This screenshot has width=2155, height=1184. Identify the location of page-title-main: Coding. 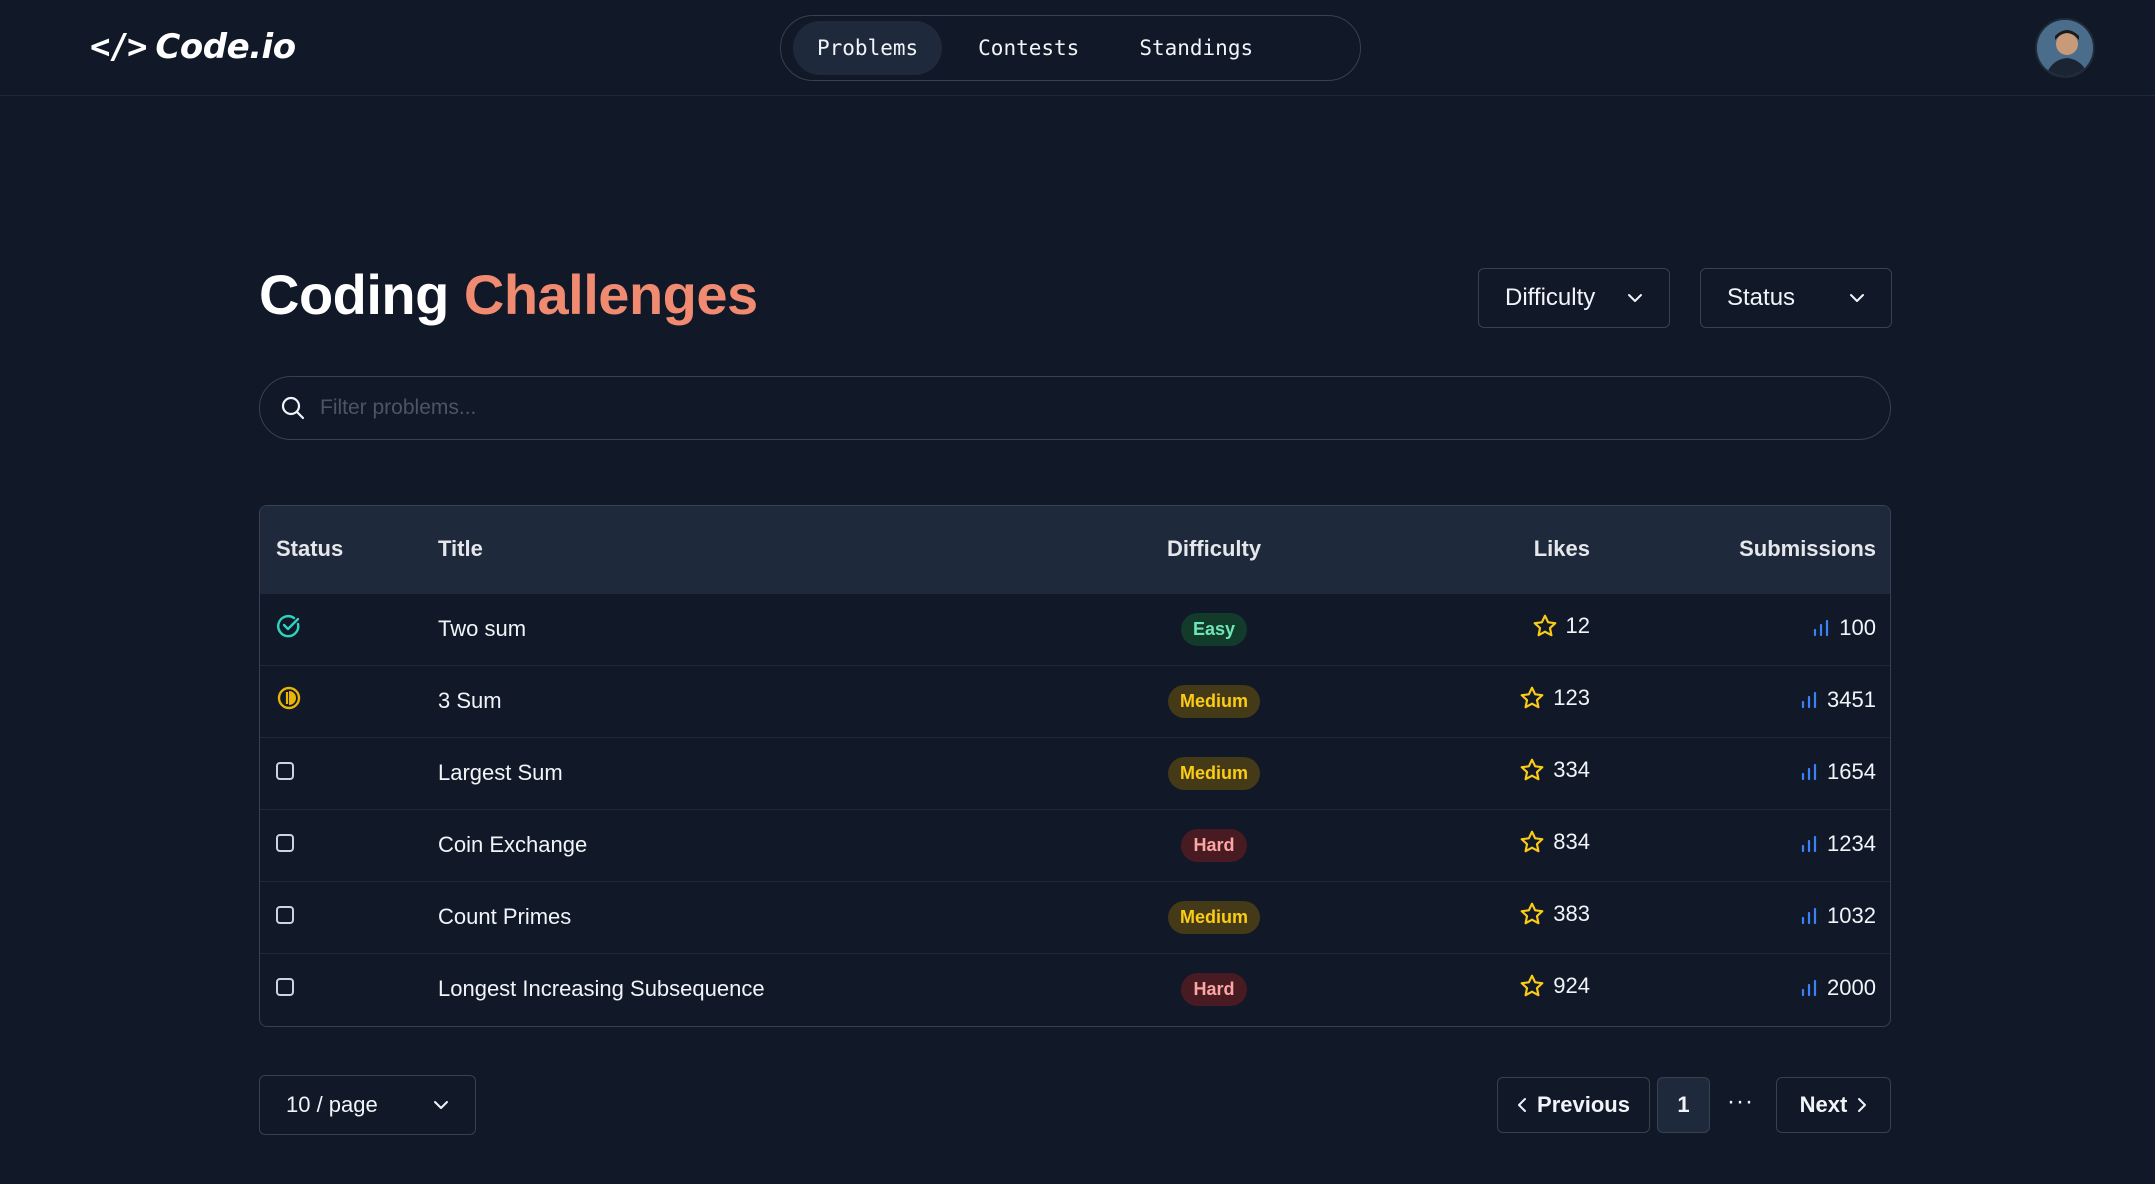
(354, 294).